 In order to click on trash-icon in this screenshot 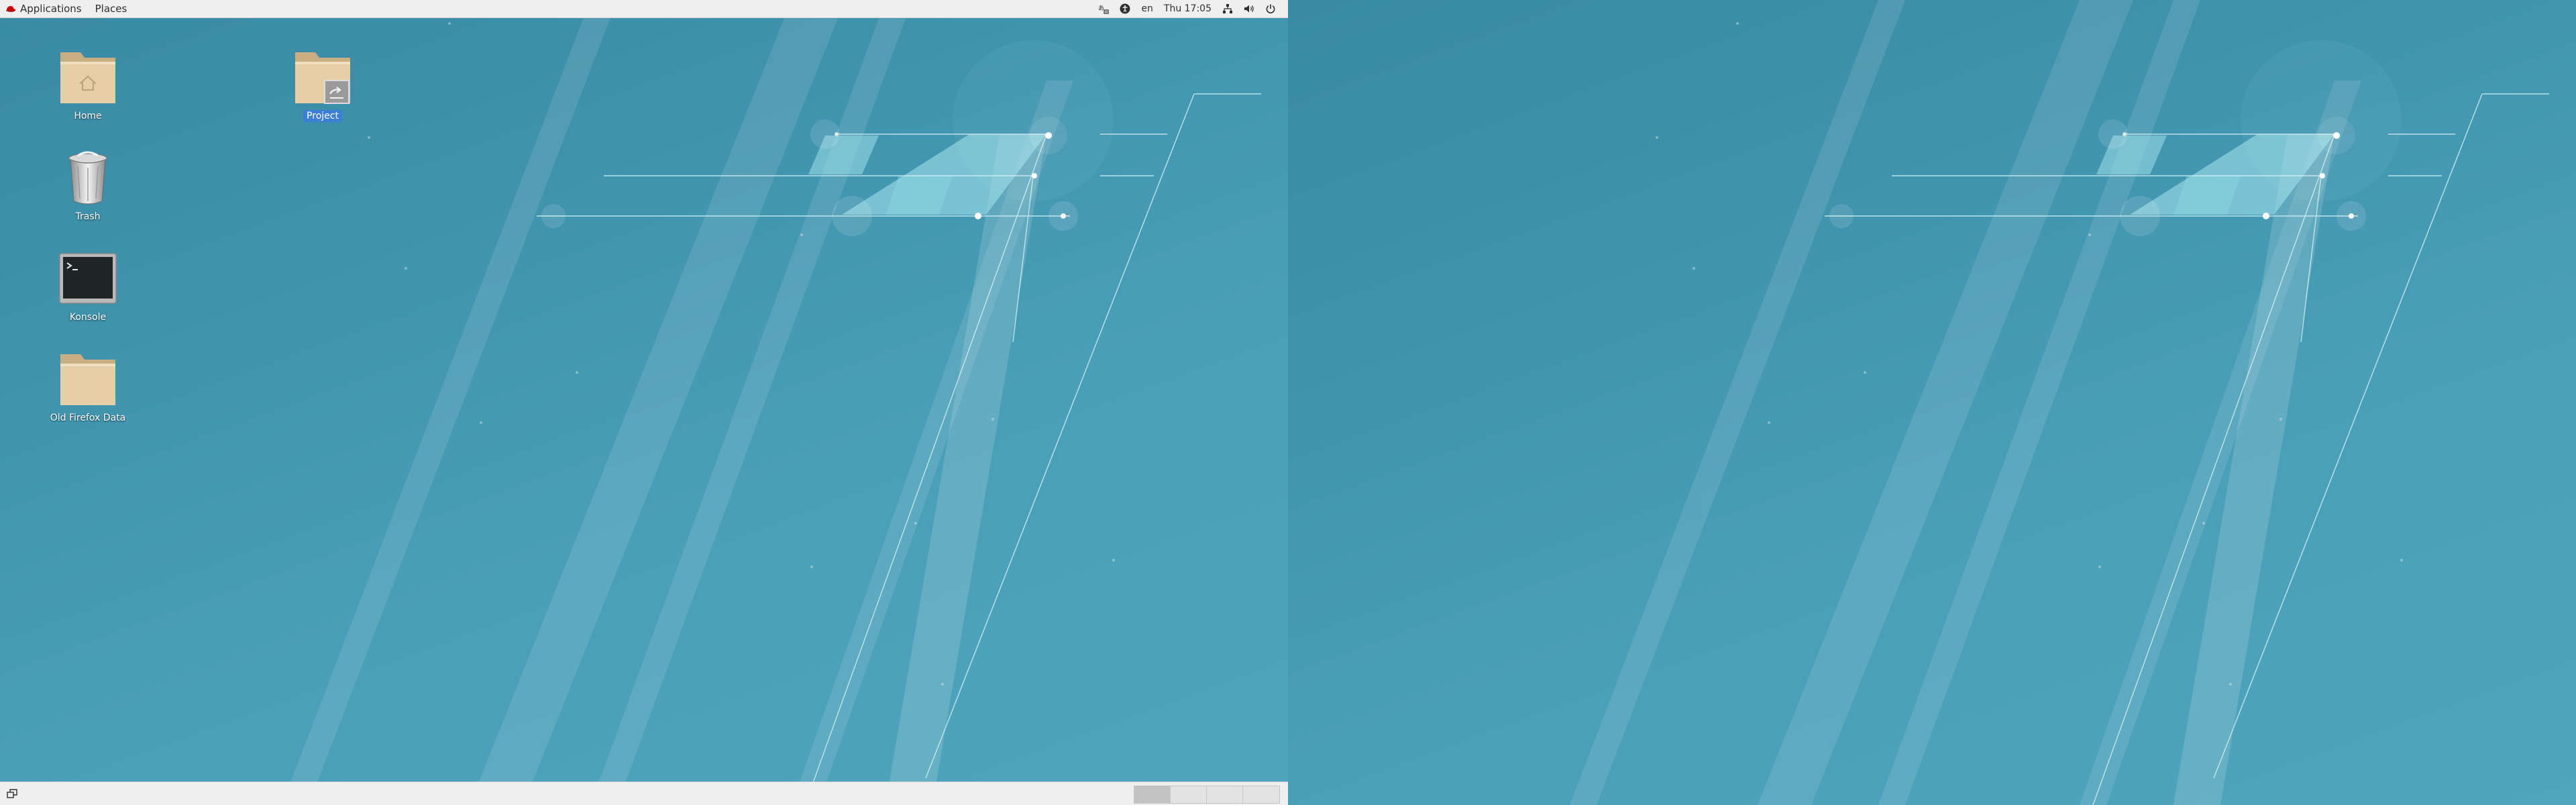, I will do `click(87, 178)`.